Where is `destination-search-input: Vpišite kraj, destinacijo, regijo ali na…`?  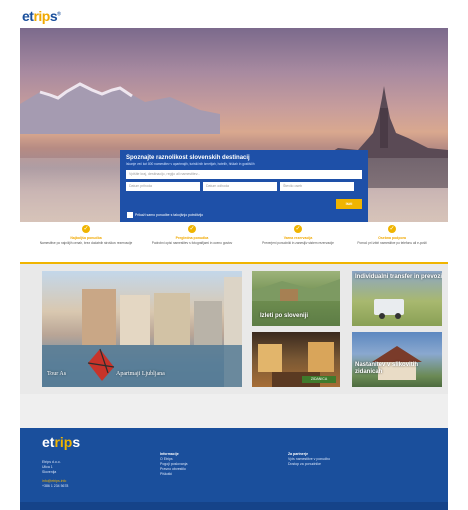
destination-search-input: Vpišite kraj, destinacijo, regijo ali na… is located at coordinates (244, 174).